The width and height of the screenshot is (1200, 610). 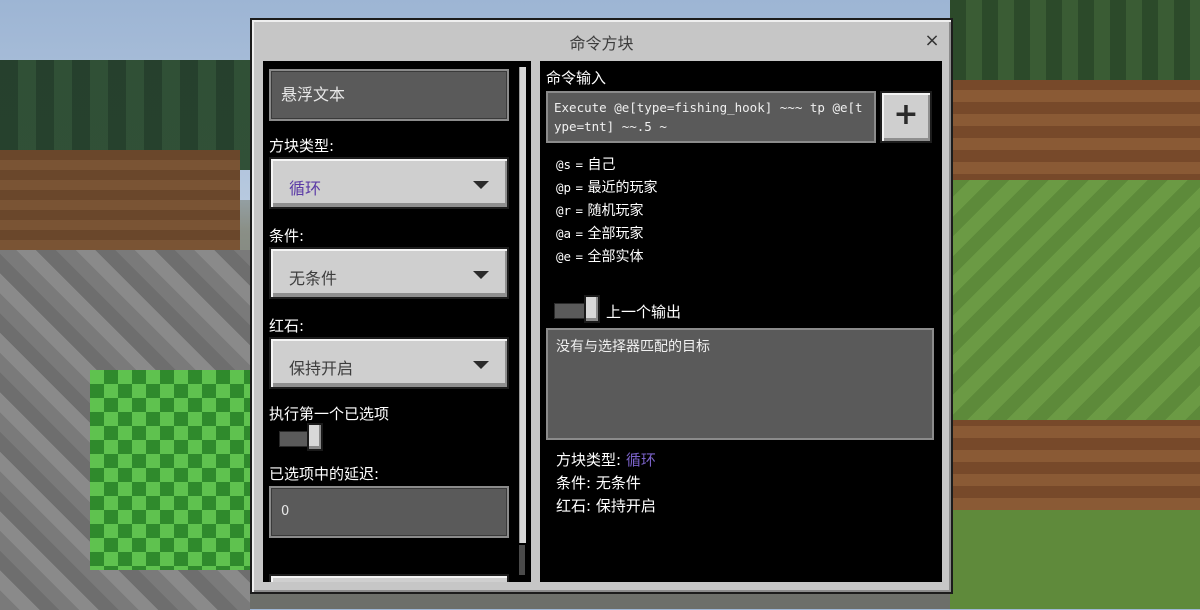 I want to click on redstone-dropdown: 保持开启, so click(x=389, y=363).